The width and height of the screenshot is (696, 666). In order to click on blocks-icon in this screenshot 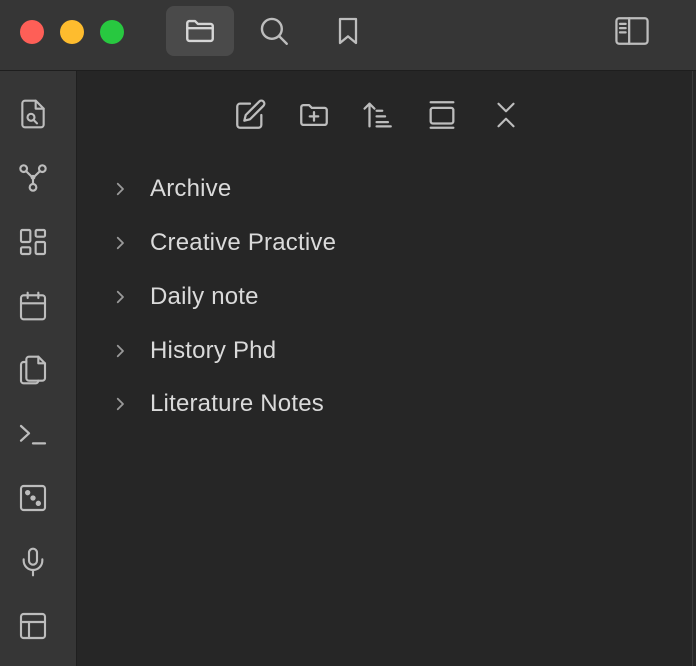, I will do `click(33, 242)`.